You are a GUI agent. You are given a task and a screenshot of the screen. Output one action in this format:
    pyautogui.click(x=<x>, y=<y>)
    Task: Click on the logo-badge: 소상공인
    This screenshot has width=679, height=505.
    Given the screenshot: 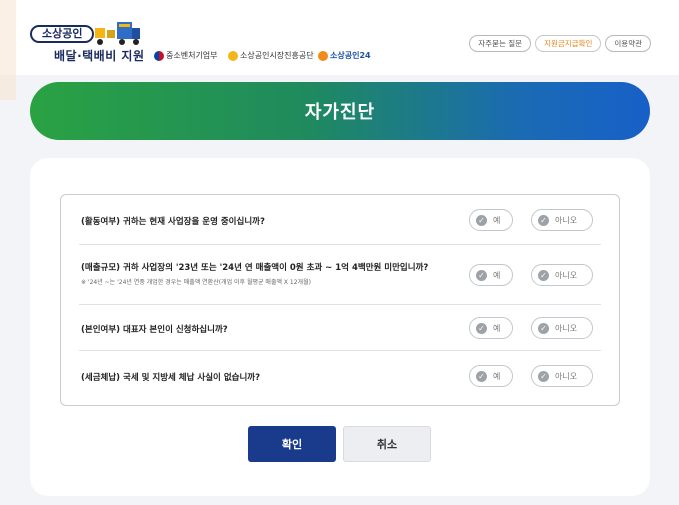 What is the action you would take?
    pyautogui.click(x=62, y=34)
    